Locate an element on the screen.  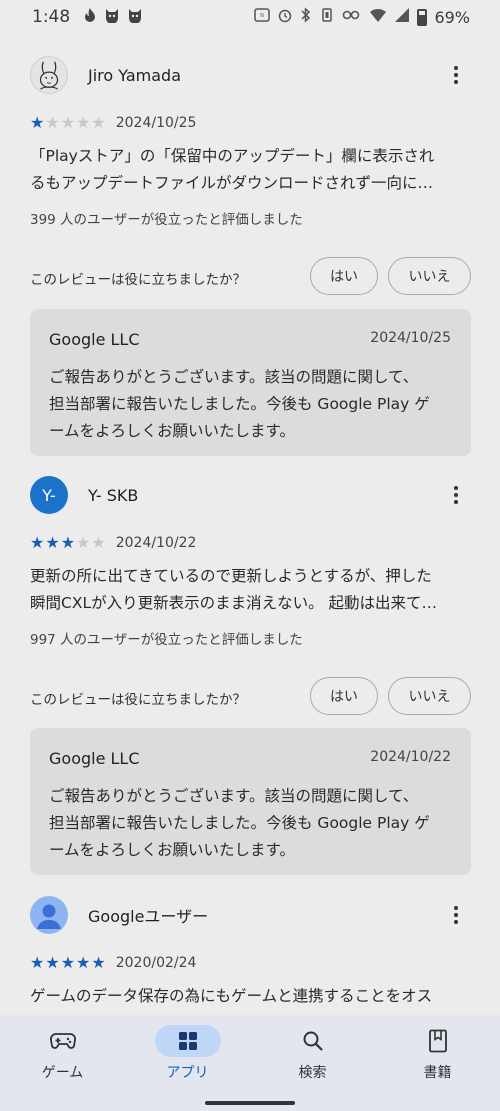
status-right: N 69% is located at coordinates (362, 17).